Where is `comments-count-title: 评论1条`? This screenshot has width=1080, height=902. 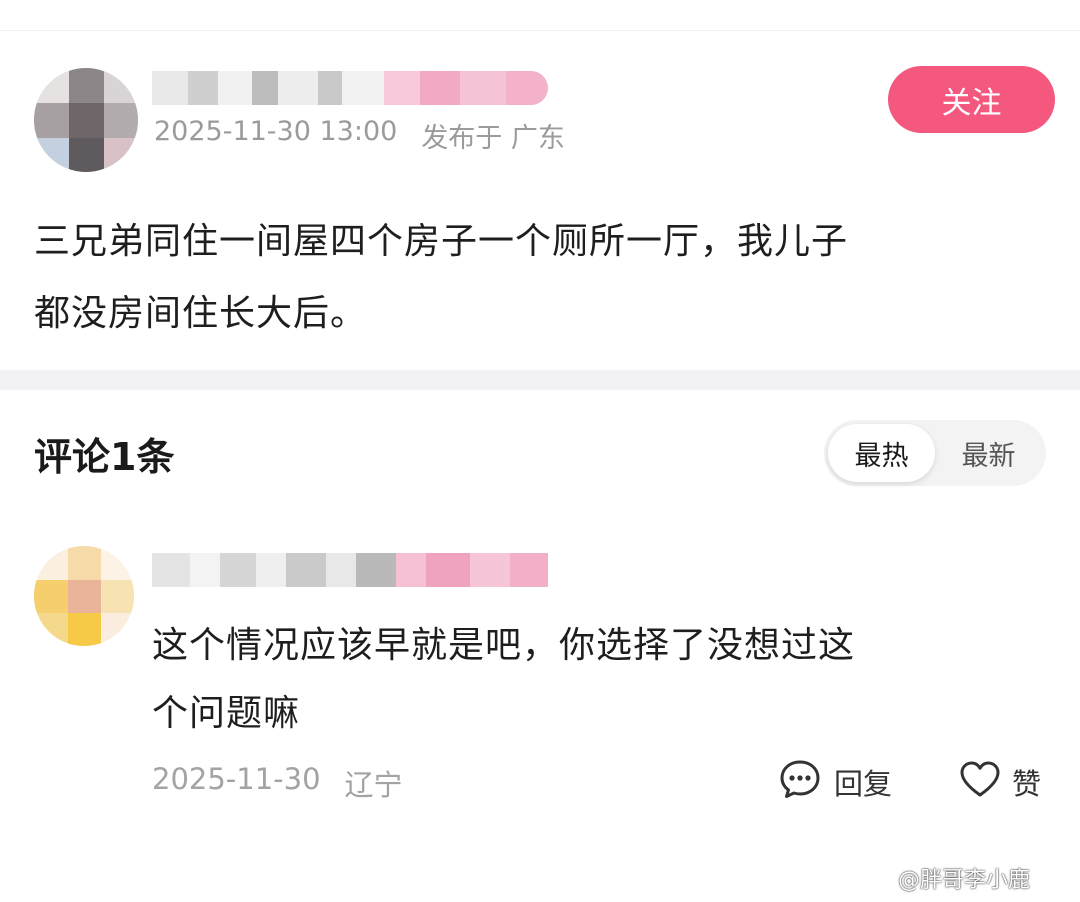
comments-count-title: 评论1条 is located at coordinates (104, 457).